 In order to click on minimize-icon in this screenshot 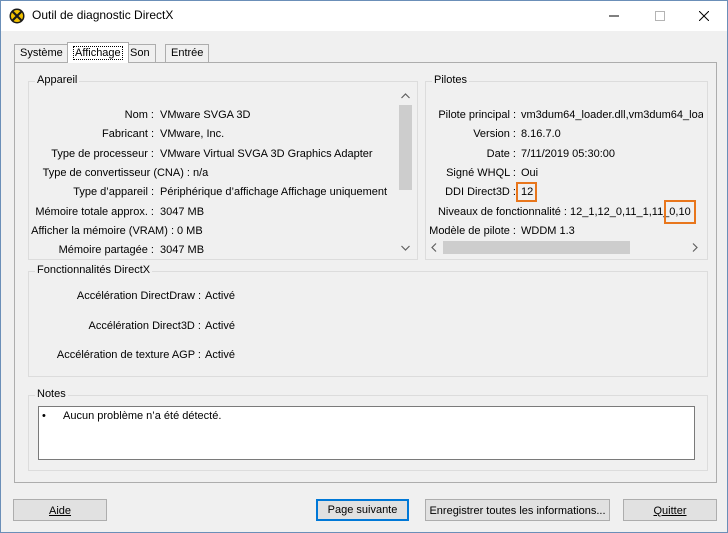, I will do `click(614, 16)`.